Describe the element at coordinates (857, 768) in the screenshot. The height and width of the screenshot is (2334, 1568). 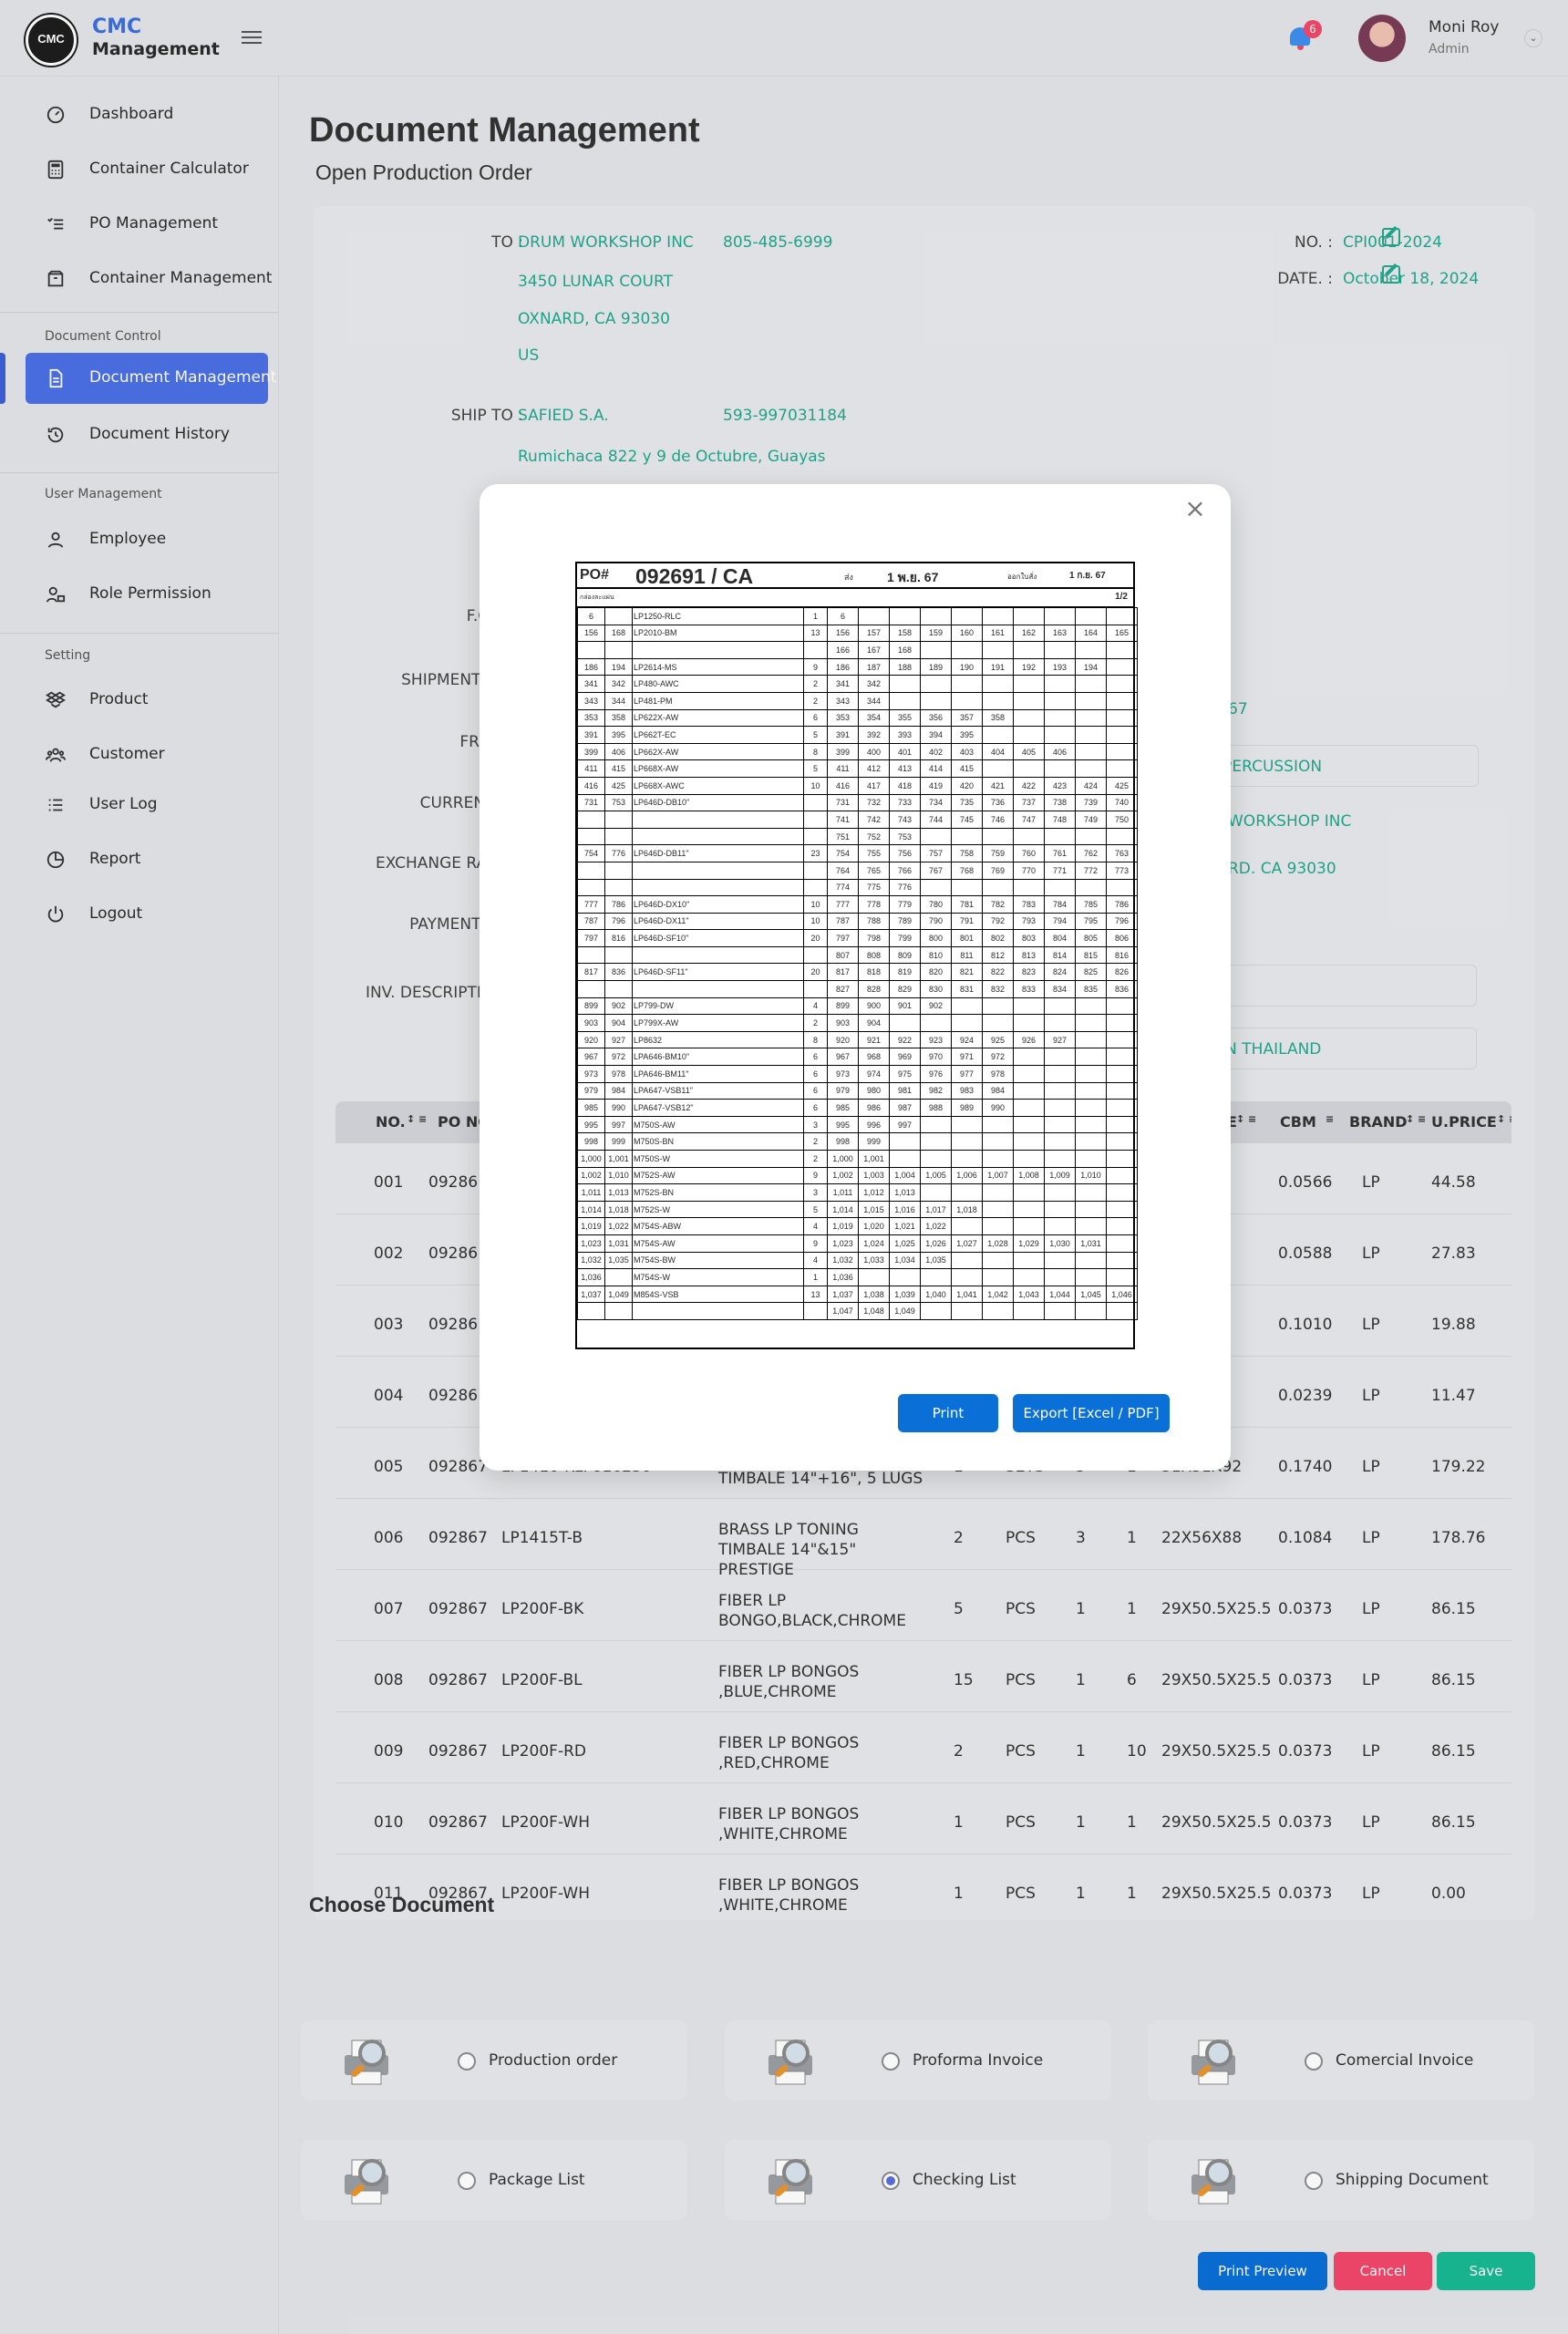
I see `checking-list-row: 411 415 LP668X-AW 5 411 412 413 414 415` at that location.